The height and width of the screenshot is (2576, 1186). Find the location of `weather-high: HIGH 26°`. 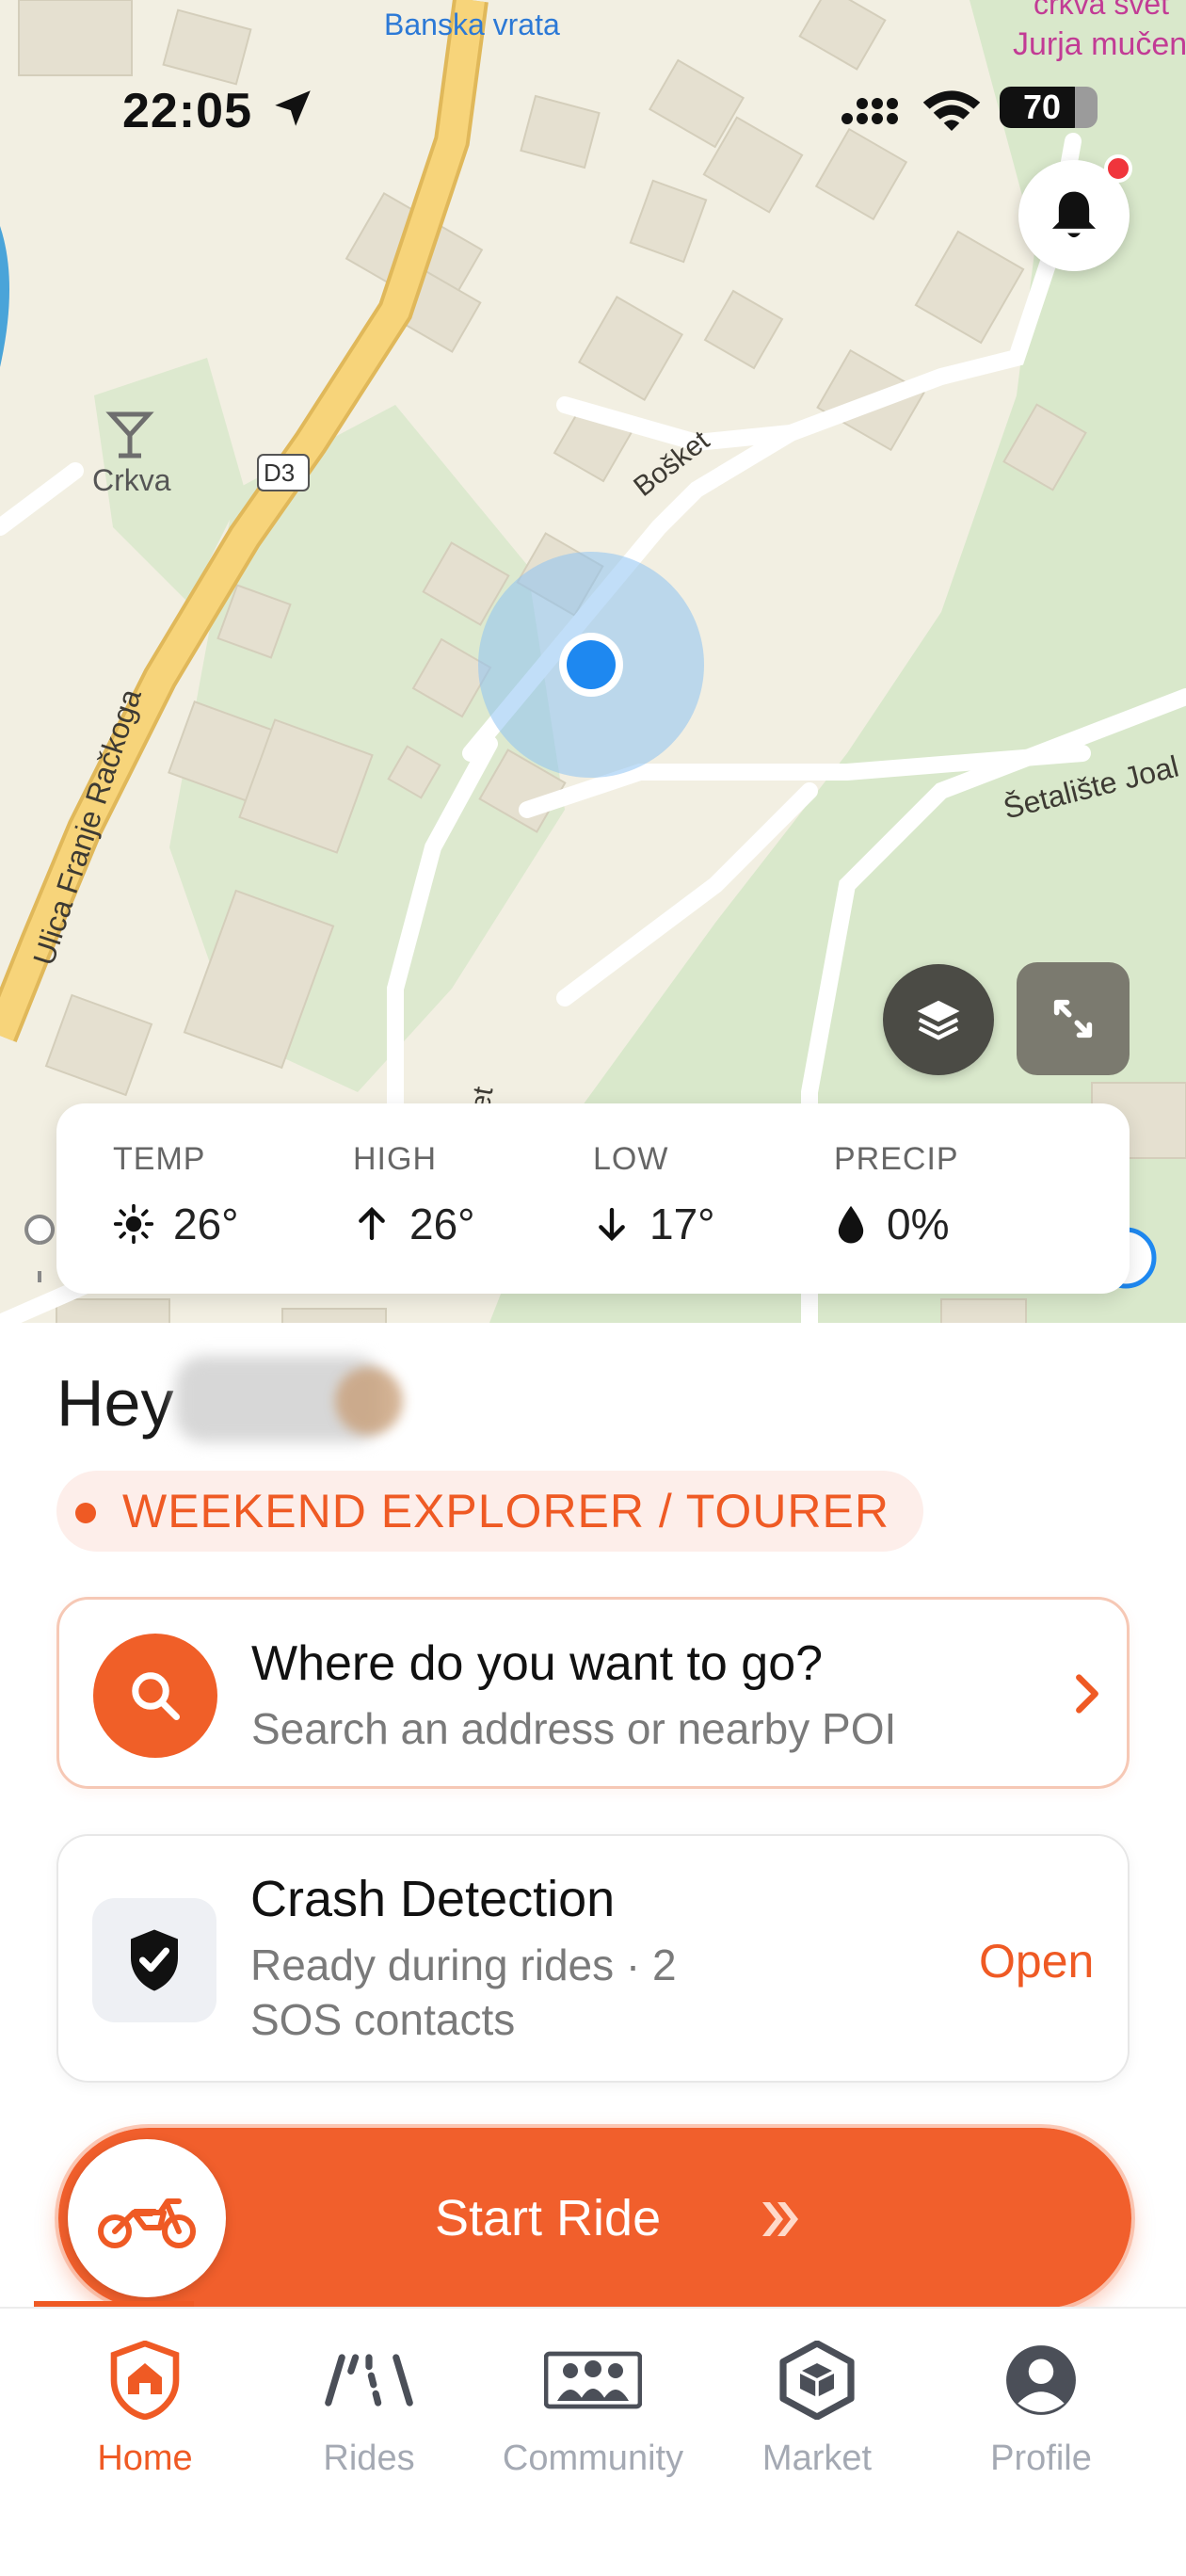

weather-high: HIGH 26° is located at coordinates (414, 1195).